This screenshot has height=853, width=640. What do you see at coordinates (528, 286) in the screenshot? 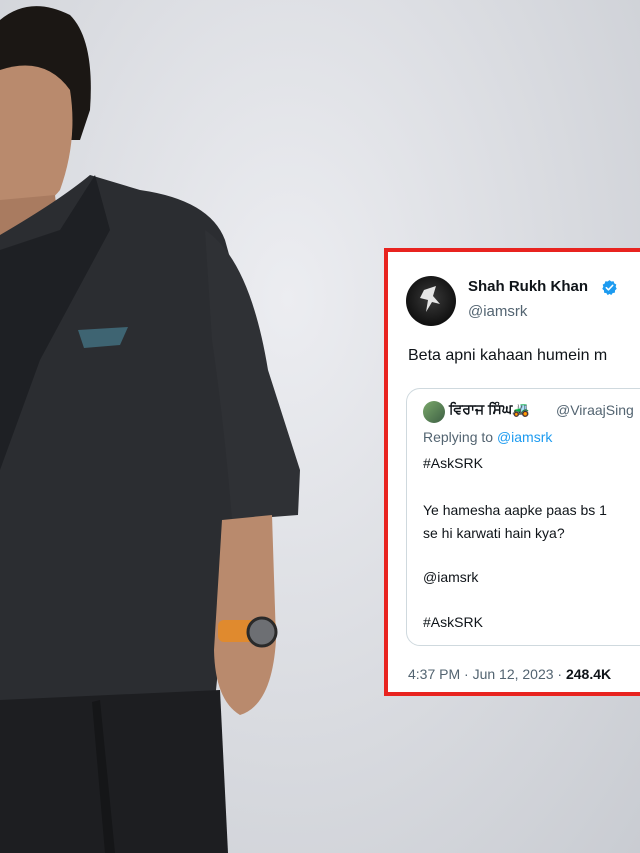
I see `author-name: Shah Rukh Khan` at bounding box center [528, 286].